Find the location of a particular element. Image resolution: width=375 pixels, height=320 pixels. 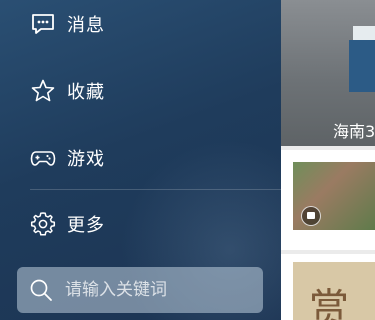

menu-divider is located at coordinates (155, 189).